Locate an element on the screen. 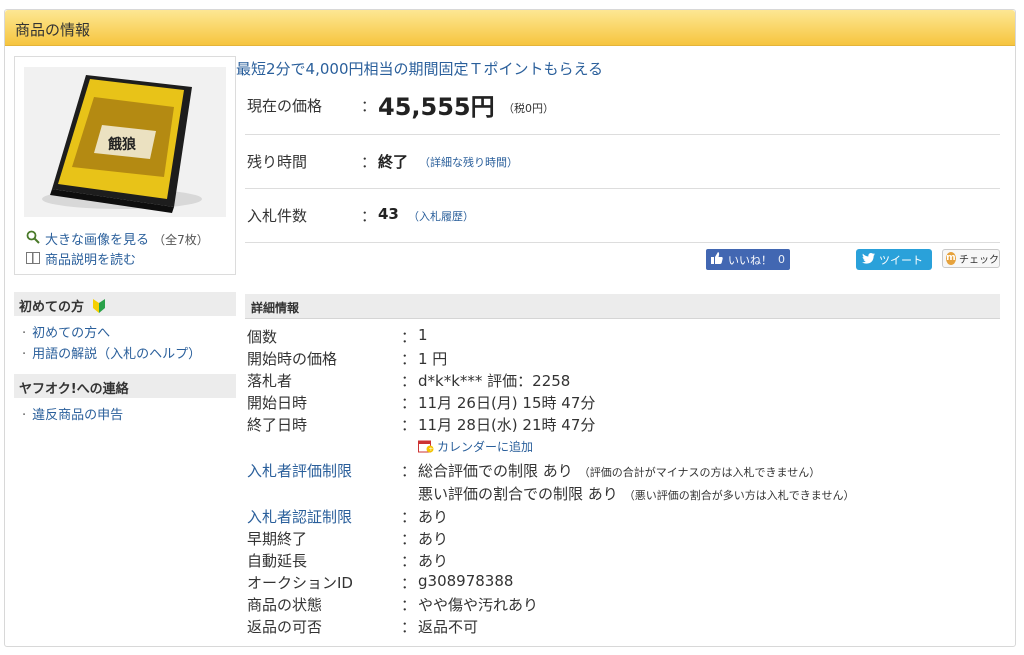 The height and width of the screenshot is (655, 1024). product-photo-graphic: 餓狼 is located at coordinates (125, 142).